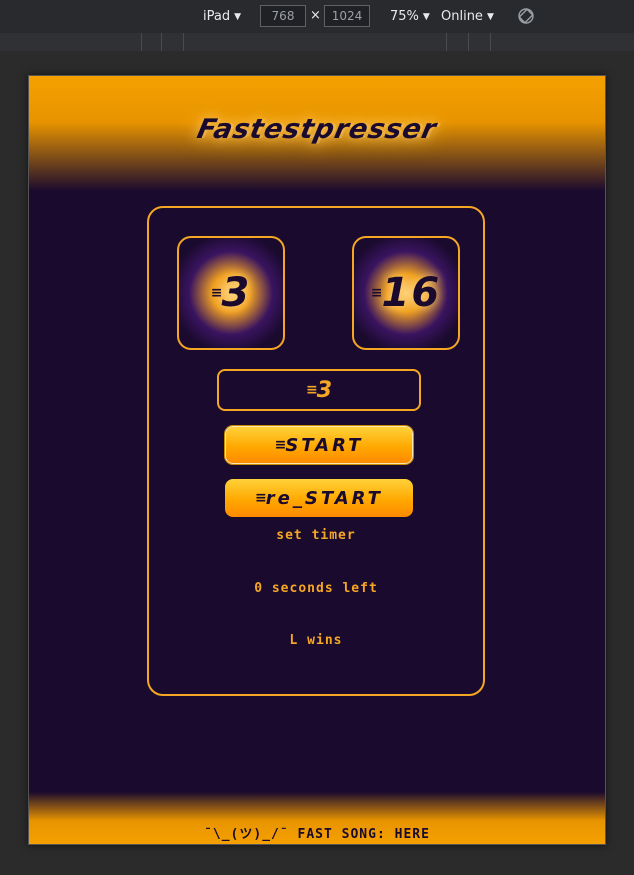  Describe the element at coordinates (317, 832) in the screenshot. I see `footer-song-link: ¯\_(ツ)_/¯ FAST SONG: HERE` at that location.